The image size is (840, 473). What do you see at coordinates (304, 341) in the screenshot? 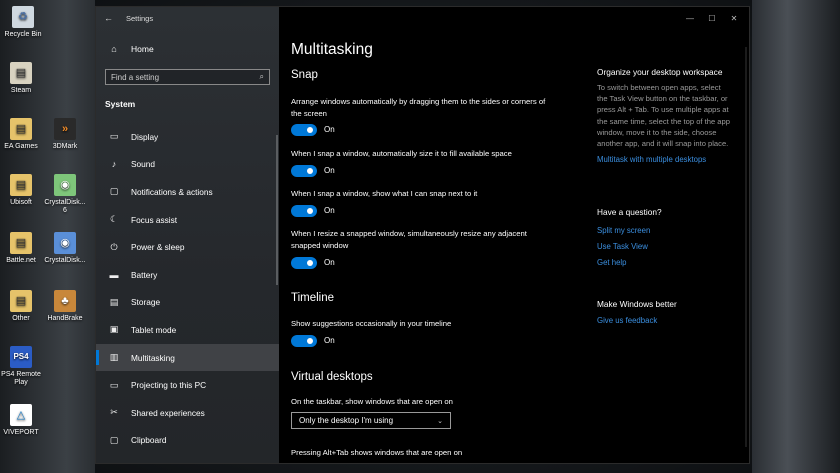
I see `timeline-suggestions-toggle` at bounding box center [304, 341].